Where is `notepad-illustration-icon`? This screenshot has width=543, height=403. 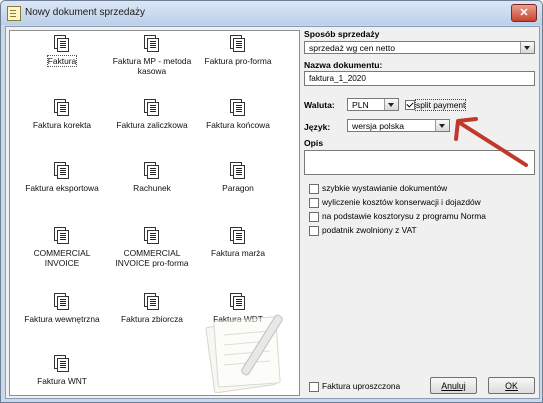 notepad-illustration-icon is located at coordinates (244, 353).